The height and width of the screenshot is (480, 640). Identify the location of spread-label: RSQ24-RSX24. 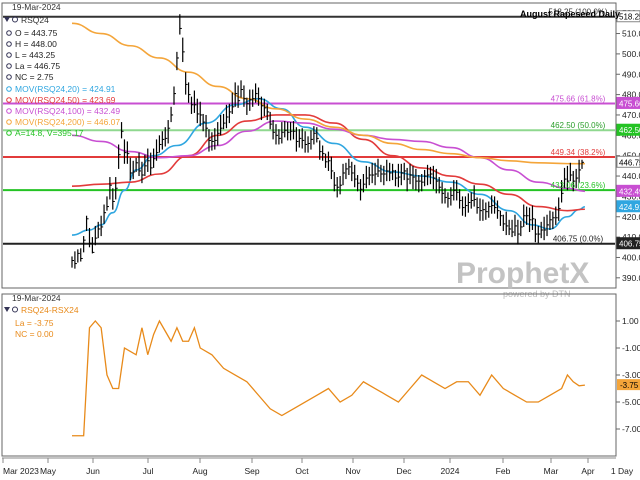
(50, 310).